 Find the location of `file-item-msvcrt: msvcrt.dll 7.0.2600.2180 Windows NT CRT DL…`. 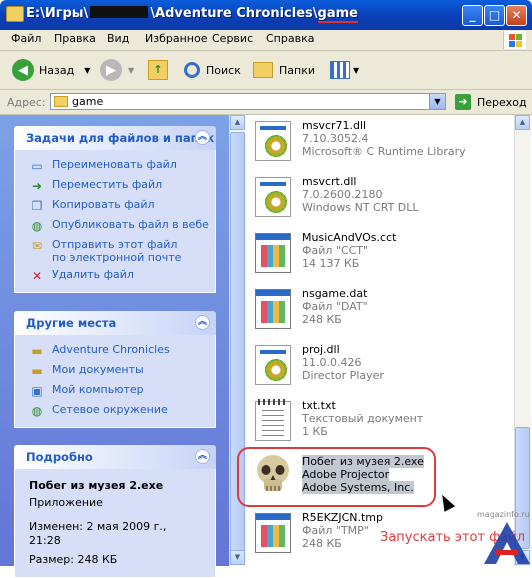

file-item-msvcrt: msvcrt.dll 7.0.2600.2180 Windows NT CRT DL… is located at coordinates (380, 201).